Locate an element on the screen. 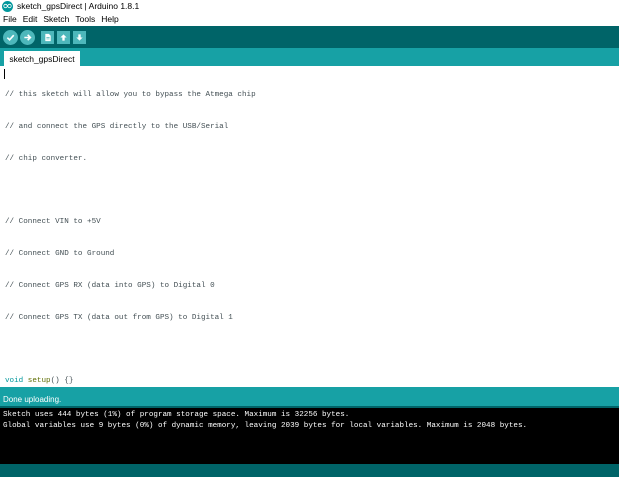  upload-button is located at coordinates (27, 37).